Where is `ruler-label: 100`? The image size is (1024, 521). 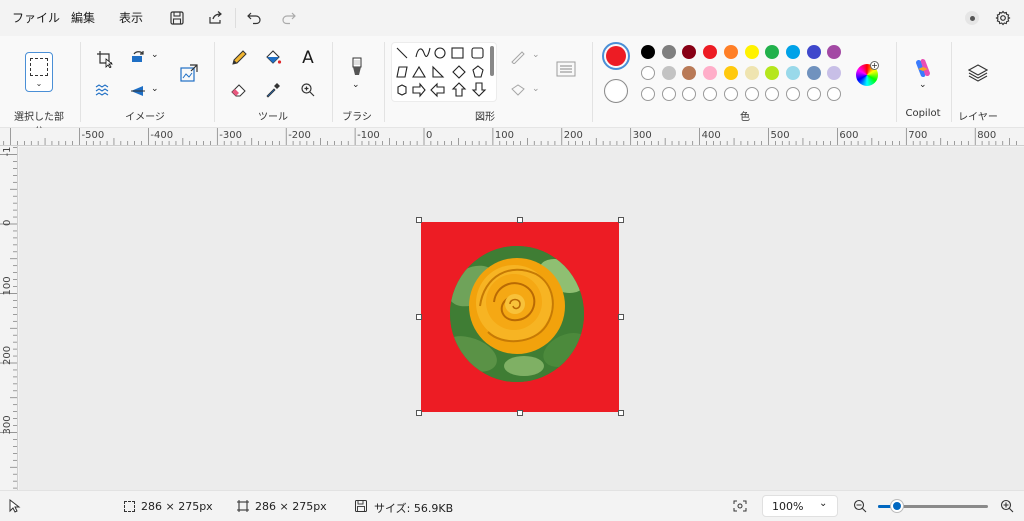
ruler-label: 100 is located at coordinates (7, 285).